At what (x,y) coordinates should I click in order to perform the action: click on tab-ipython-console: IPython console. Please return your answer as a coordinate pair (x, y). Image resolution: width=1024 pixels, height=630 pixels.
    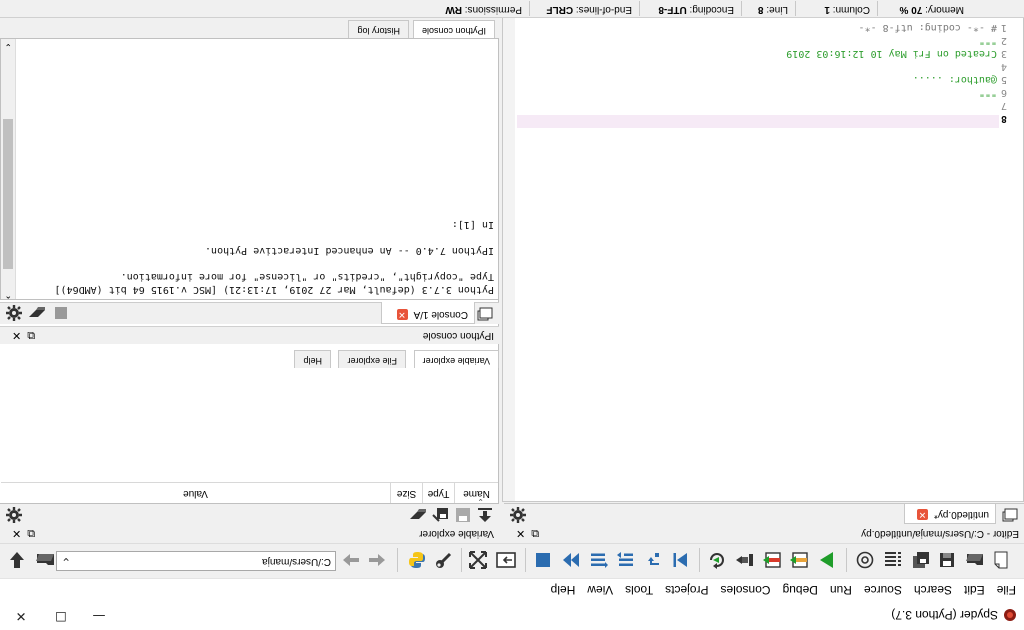
    Looking at the image, I should click on (453, 29).